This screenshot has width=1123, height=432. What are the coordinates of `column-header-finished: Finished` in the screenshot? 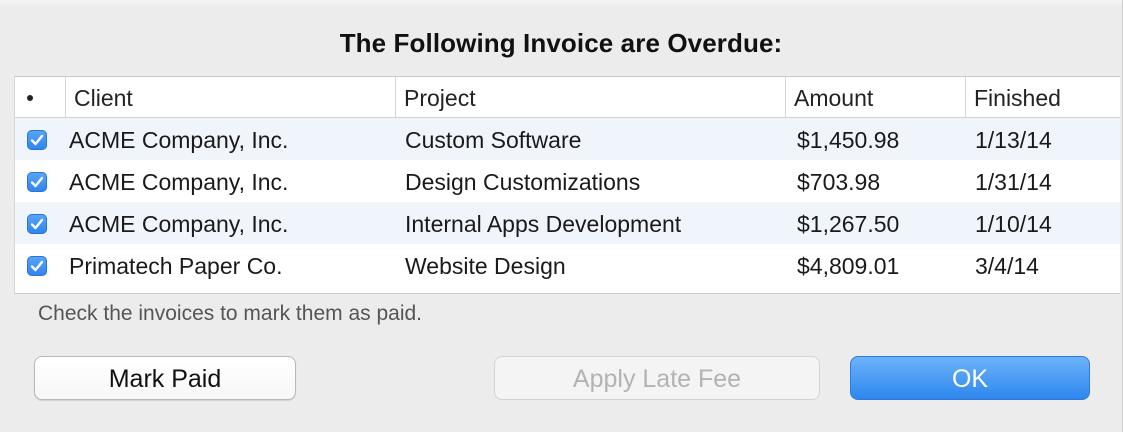 It's located at (1042, 97).